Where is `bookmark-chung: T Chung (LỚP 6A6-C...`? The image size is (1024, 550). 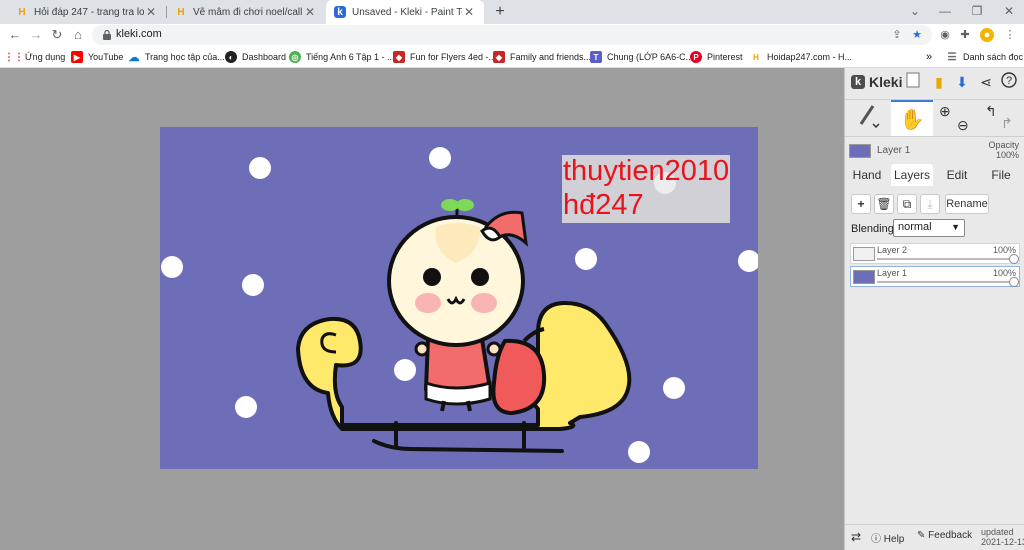
bookmark-chung: T Chung (LỚP 6A6-C... is located at coordinates (641, 57).